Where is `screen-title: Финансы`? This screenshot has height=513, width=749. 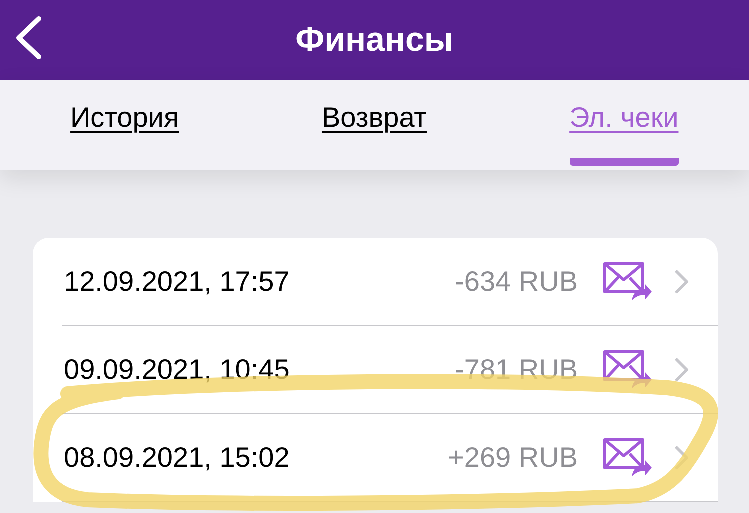
screen-title: Финансы is located at coordinates (375, 40).